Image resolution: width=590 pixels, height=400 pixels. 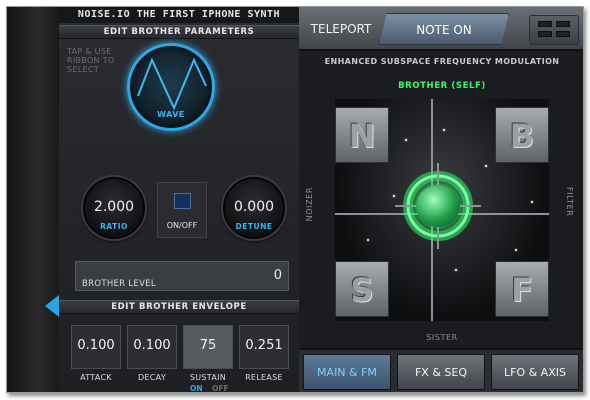 I want to click on detune-value: 0.000, so click(x=254, y=207).